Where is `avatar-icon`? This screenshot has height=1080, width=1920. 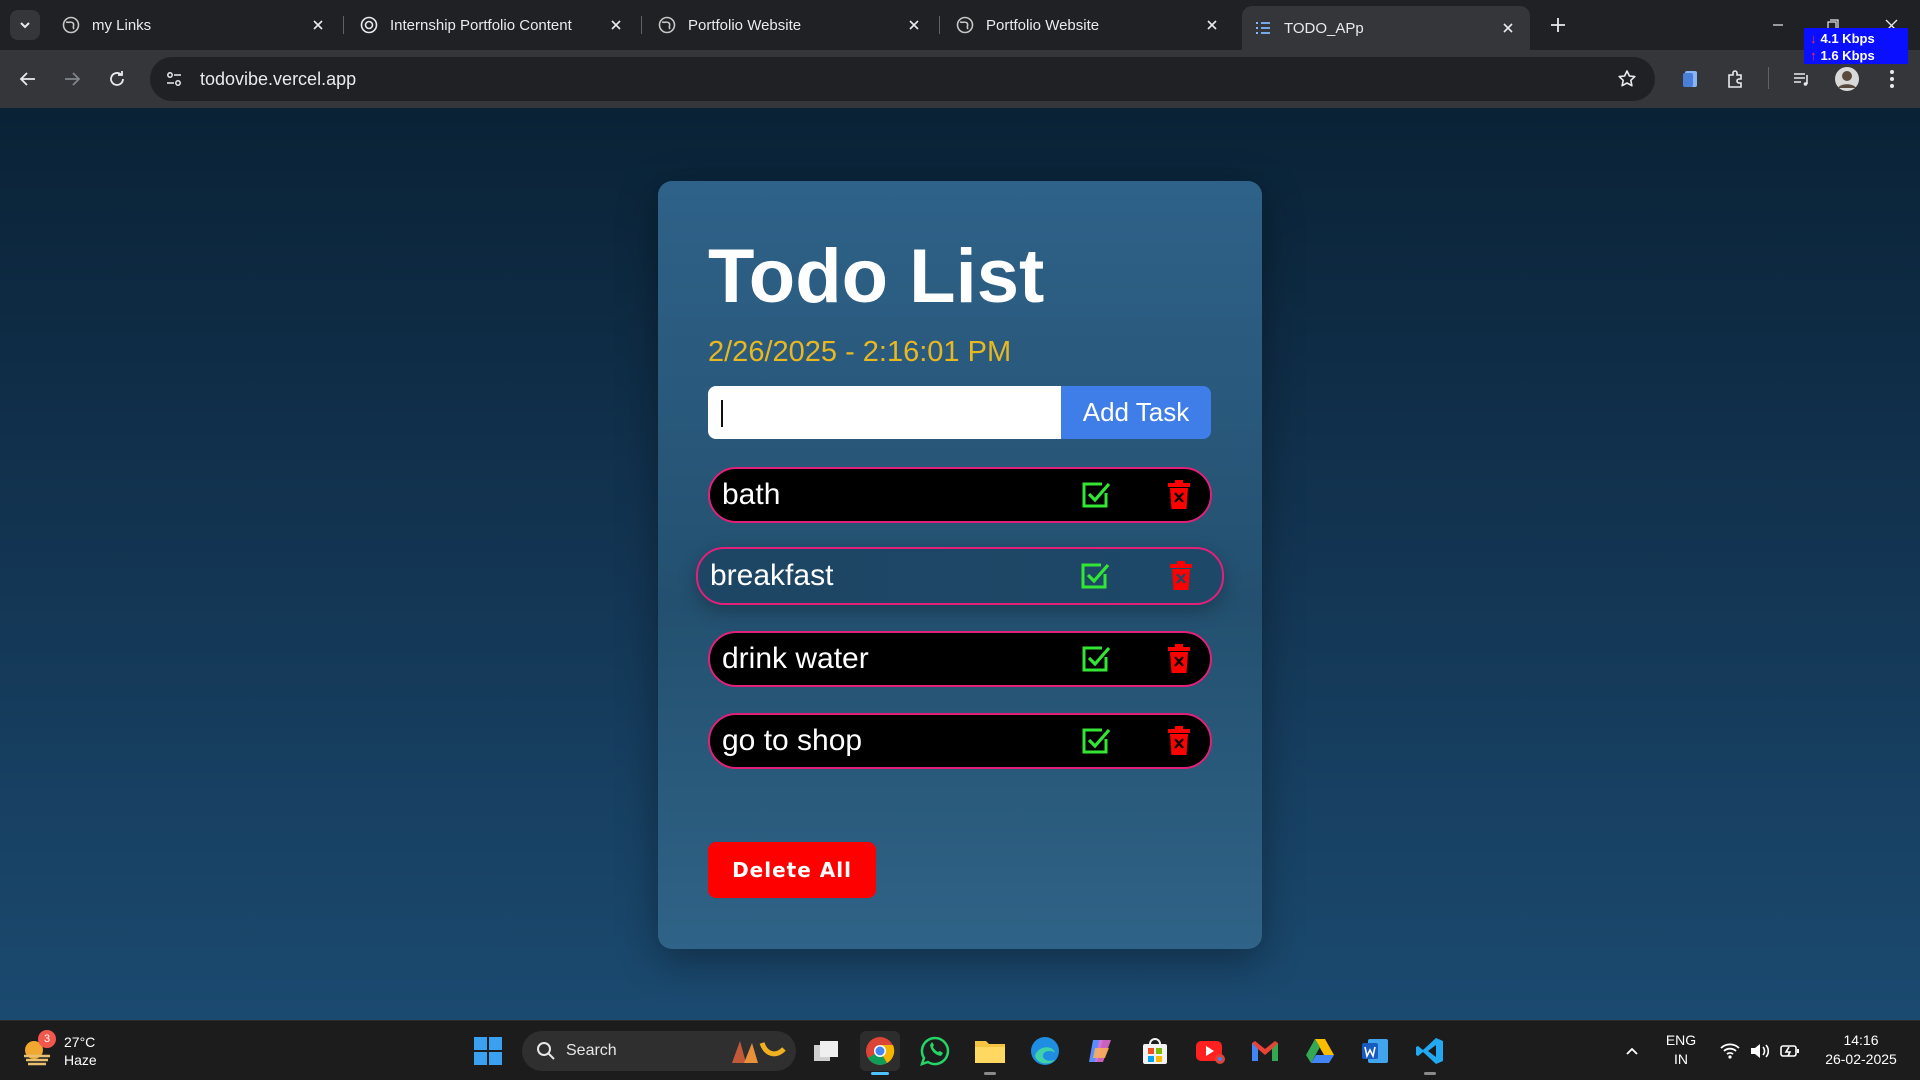 avatar-icon is located at coordinates (1847, 79).